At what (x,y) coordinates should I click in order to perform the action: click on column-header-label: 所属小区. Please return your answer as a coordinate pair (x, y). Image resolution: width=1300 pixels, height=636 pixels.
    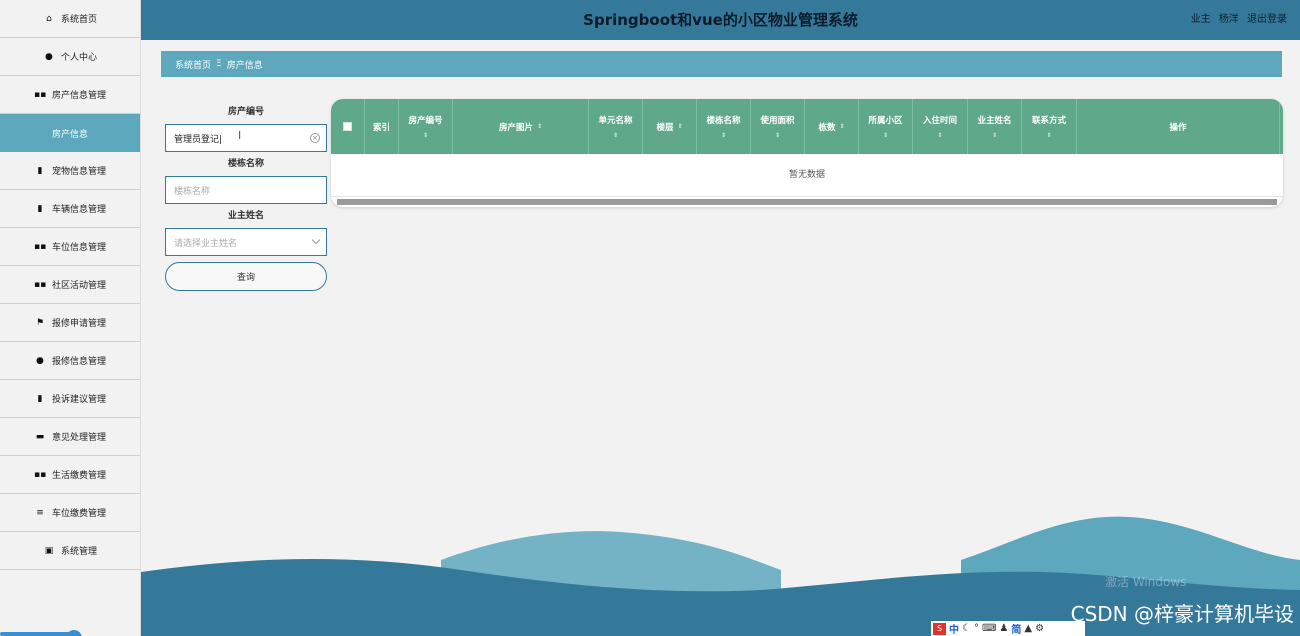
    Looking at the image, I should click on (885, 121).